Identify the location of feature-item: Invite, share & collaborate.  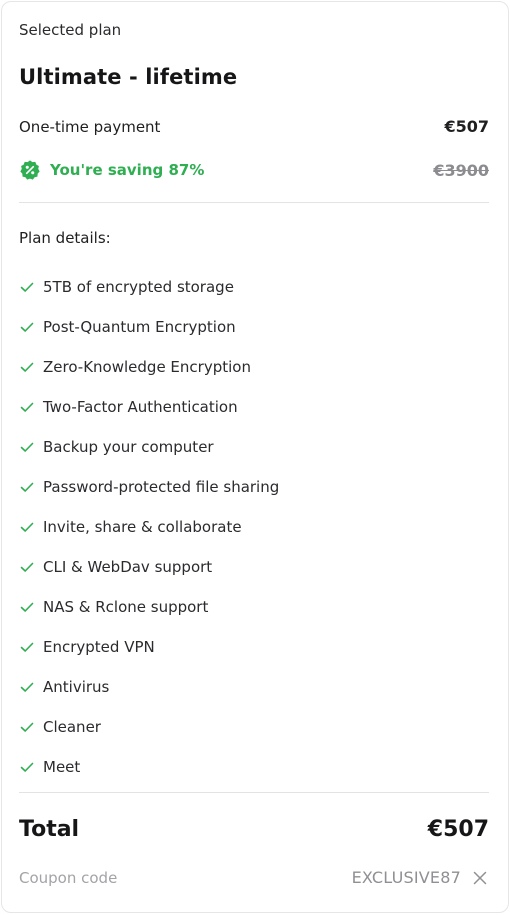
(149, 527).